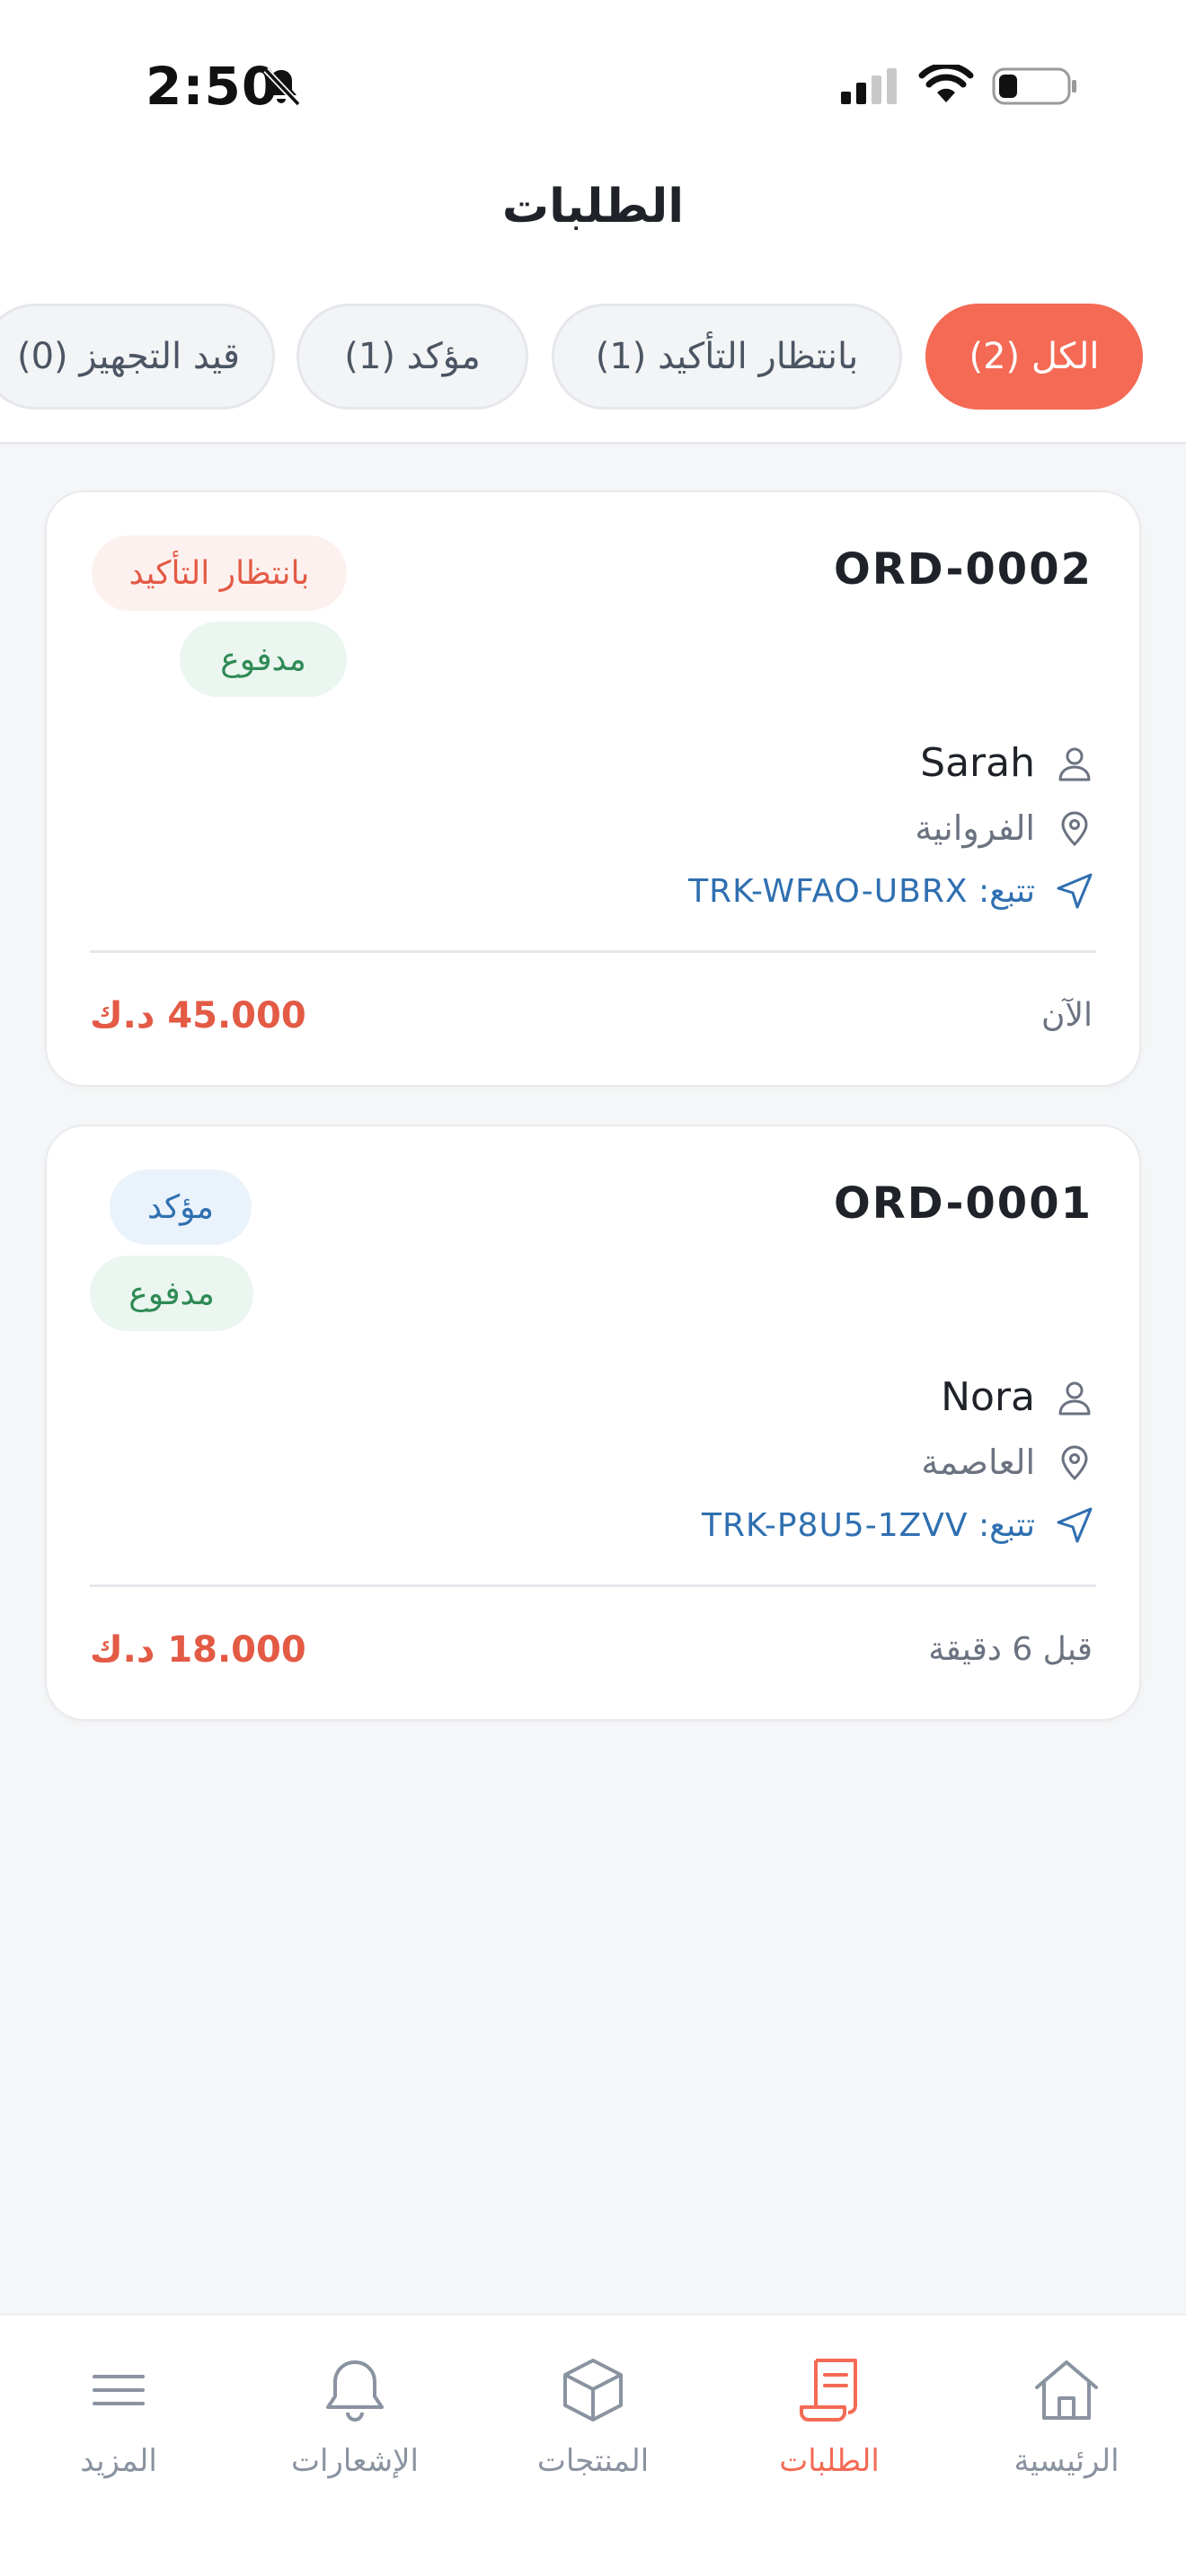 Image resolution: width=1186 pixels, height=2576 pixels. Describe the element at coordinates (978, 1462) in the screenshot. I see `area-name: العاصمة` at that location.